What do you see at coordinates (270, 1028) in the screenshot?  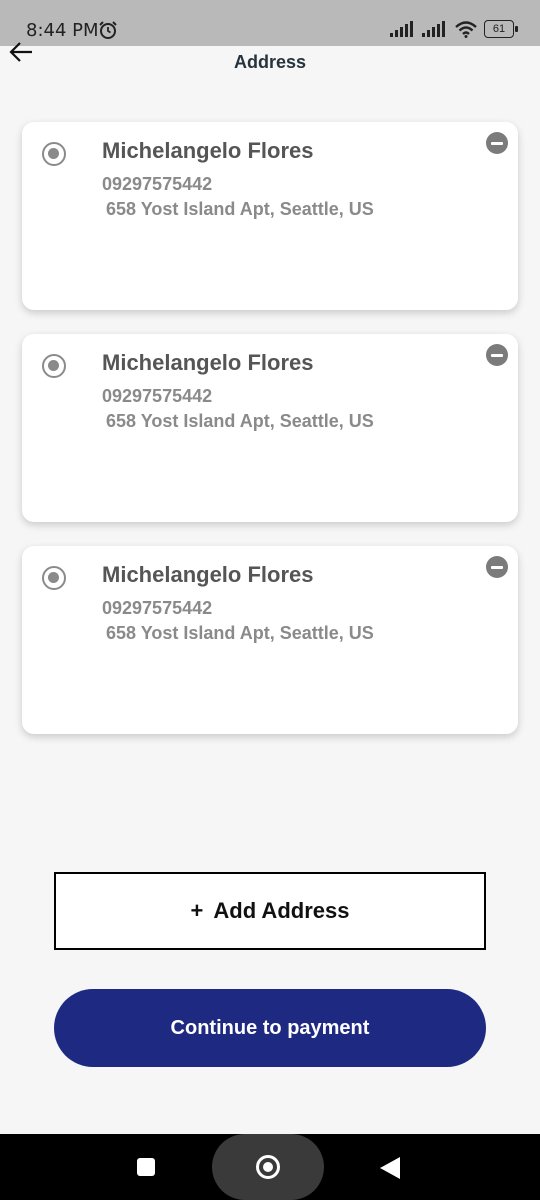 I see `continue-to-payment-button: Continue to payment` at bounding box center [270, 1028].